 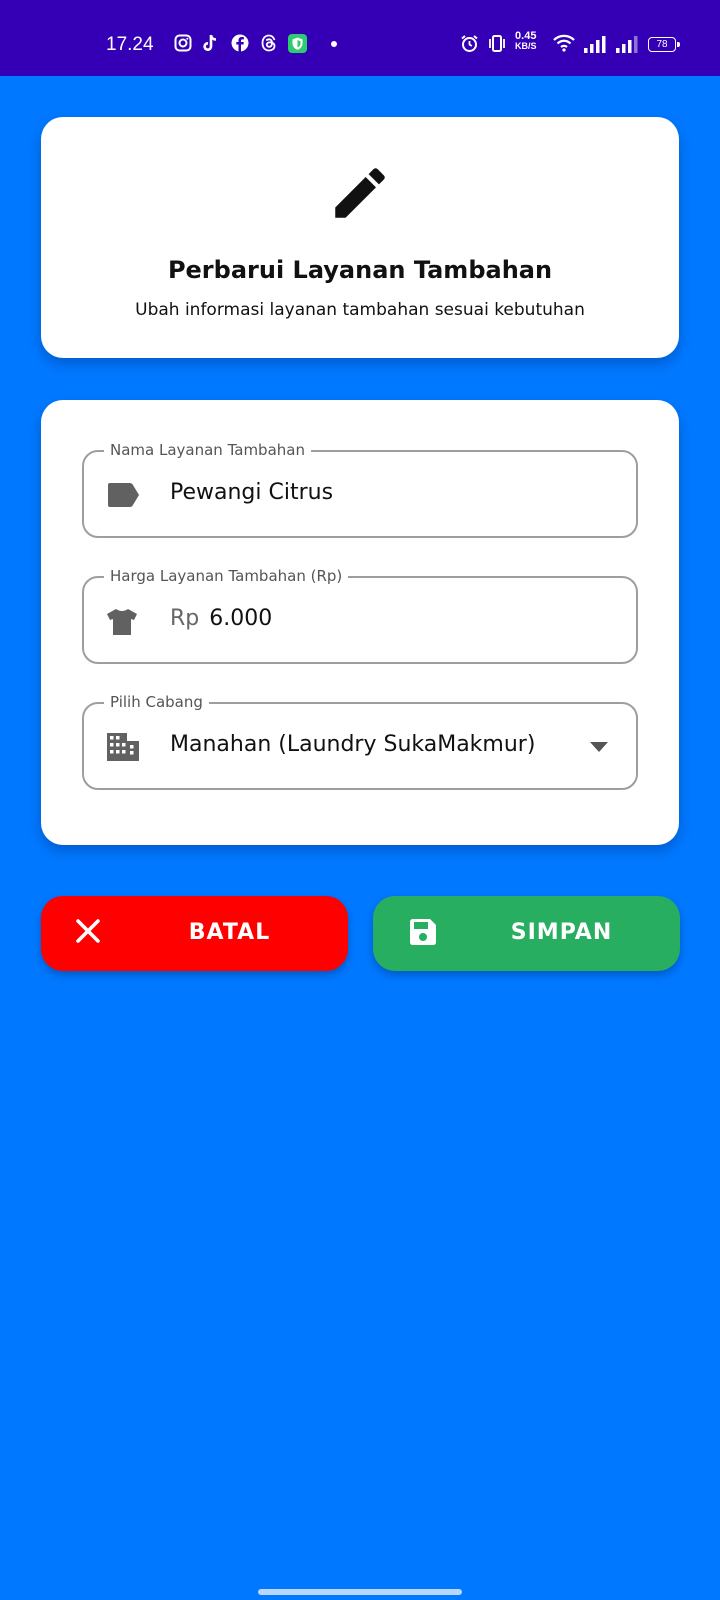 I want to click on facebook-icon, so click(x=240, y=43).